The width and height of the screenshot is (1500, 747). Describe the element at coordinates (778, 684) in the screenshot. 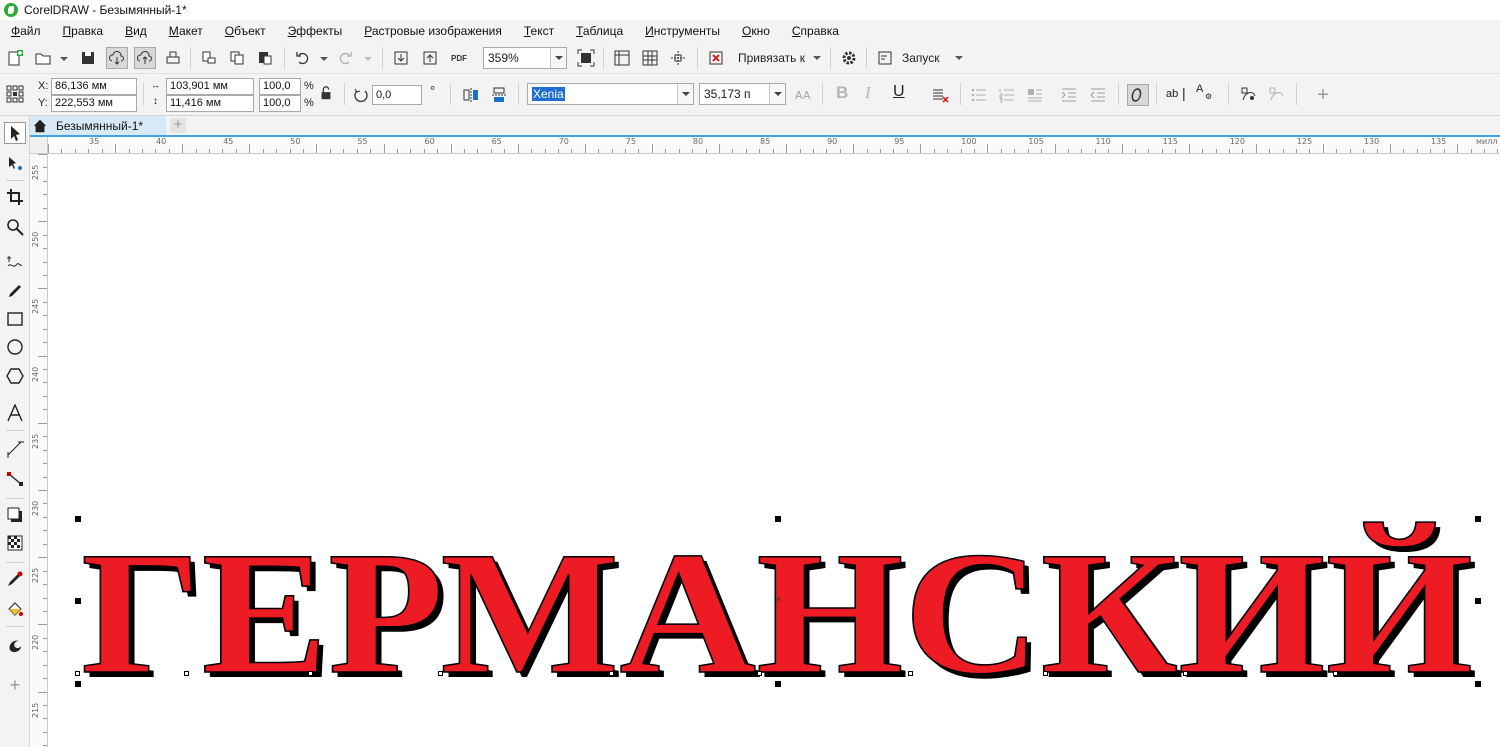

I see `selection-handle-bottom-center` at that location.